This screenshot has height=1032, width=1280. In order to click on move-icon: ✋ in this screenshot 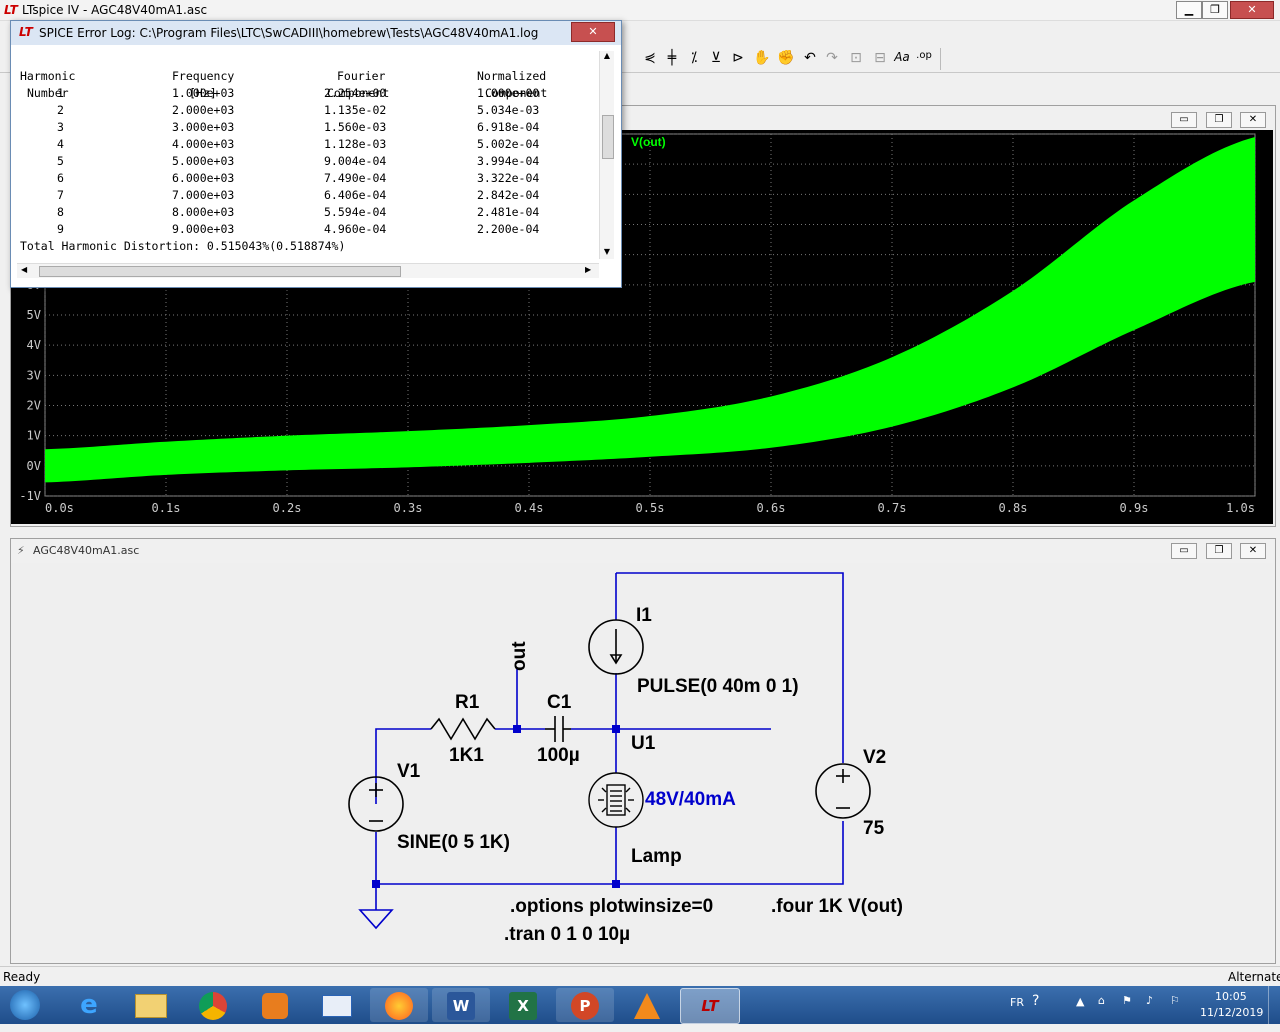, I will do `click(762, 59)`.